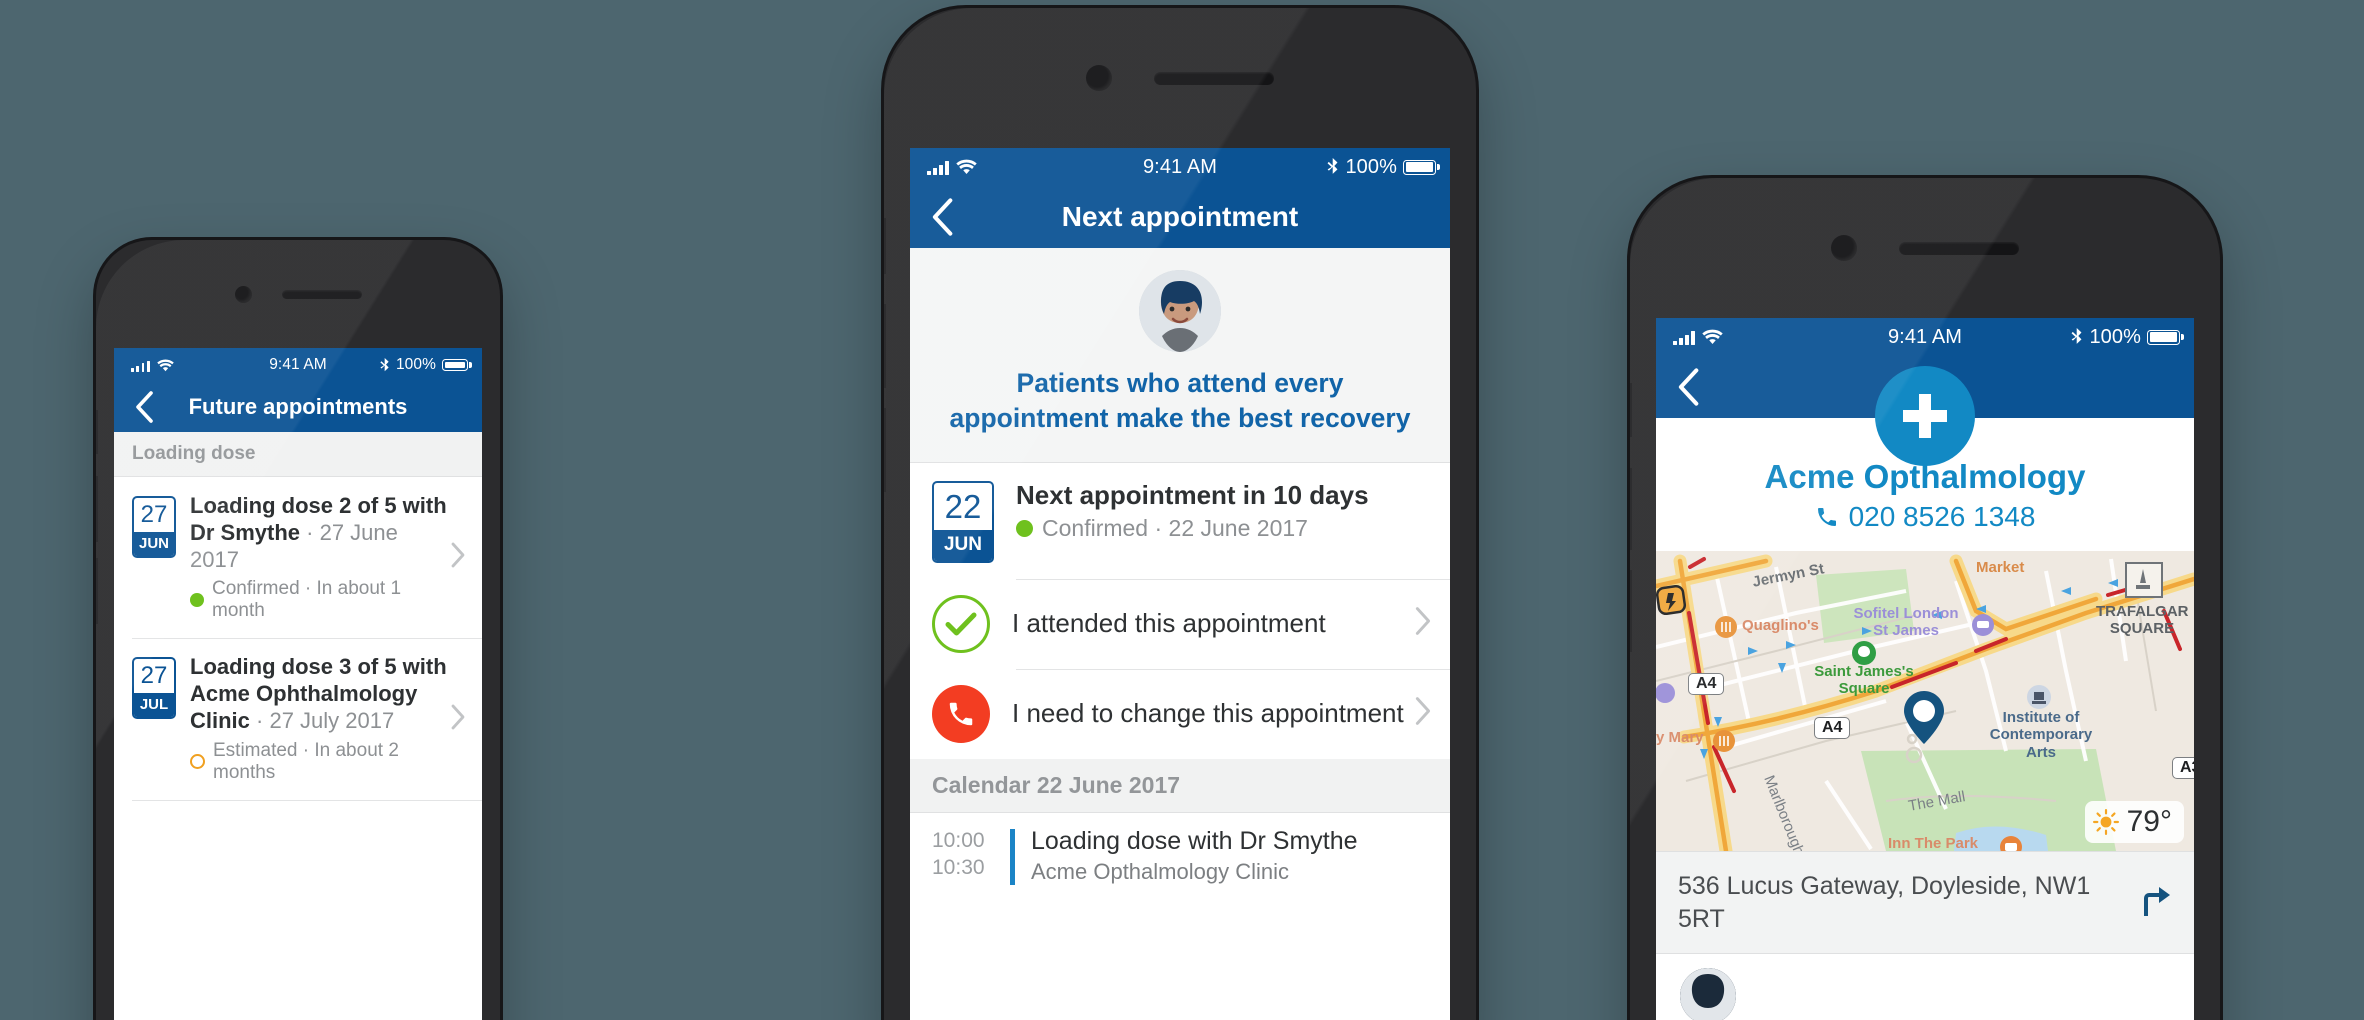  What do you see at coordinates (2155, 902) in the screenshot?
I see `directions-arrow-icon` at bounding box center [2155, 902].